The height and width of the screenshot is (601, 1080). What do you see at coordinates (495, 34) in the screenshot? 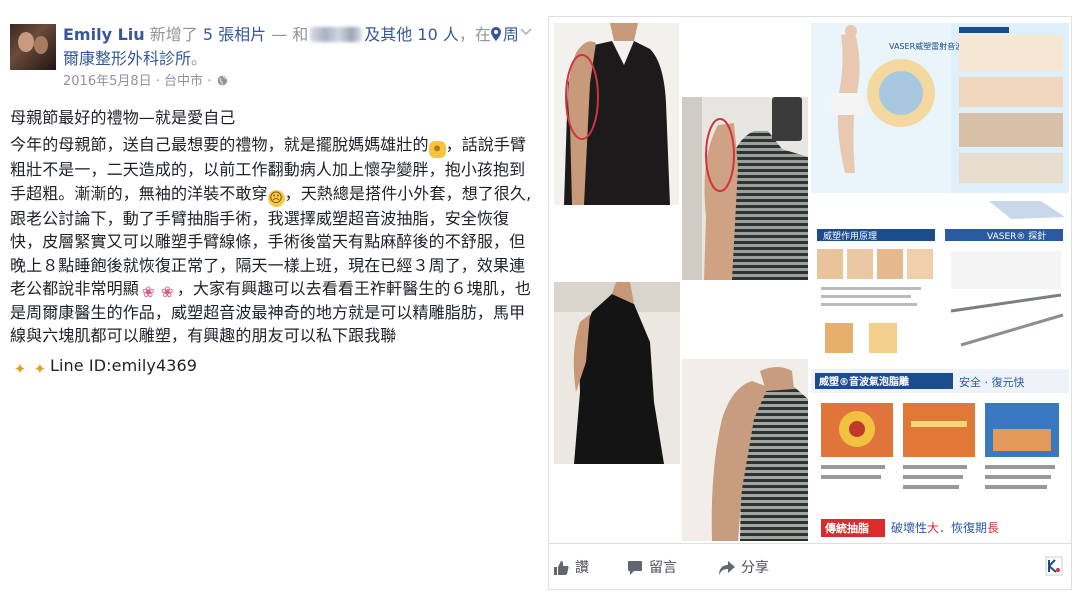
I see `map-pin-icon` at bounding box center [495, 34].